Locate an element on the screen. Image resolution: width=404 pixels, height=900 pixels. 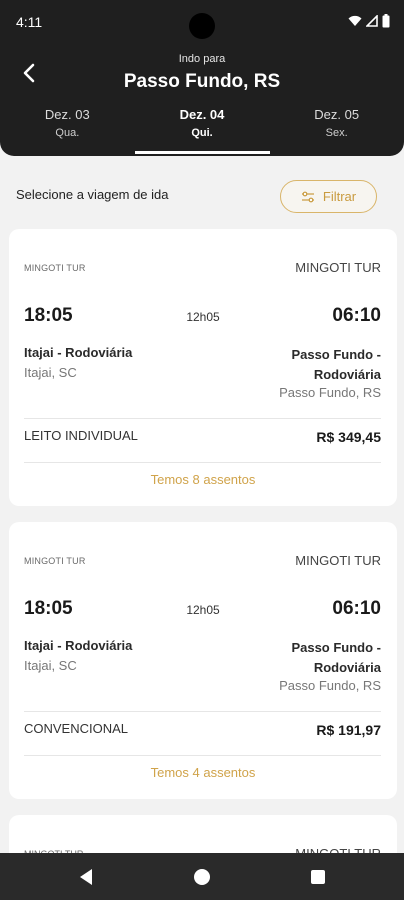
seat-class: CONVENCIONAL is located at coordinates (76, 728).